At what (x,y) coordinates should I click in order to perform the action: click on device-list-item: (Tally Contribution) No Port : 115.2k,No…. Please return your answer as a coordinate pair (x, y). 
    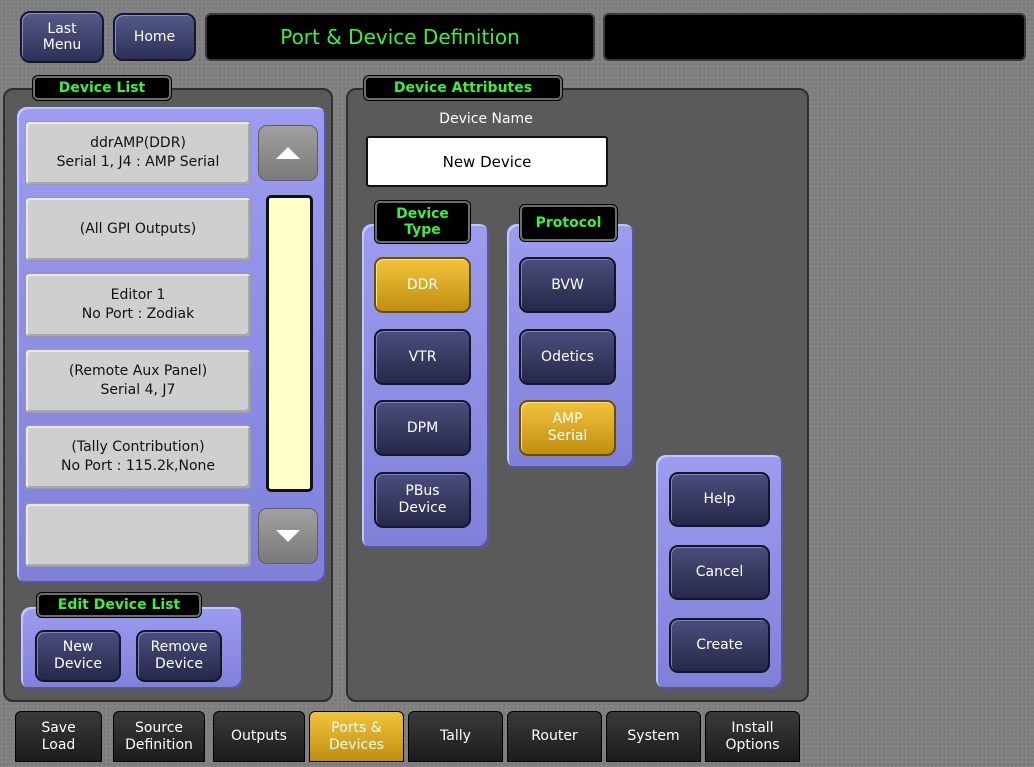
    Looking at the image, I should click on (138, 457).